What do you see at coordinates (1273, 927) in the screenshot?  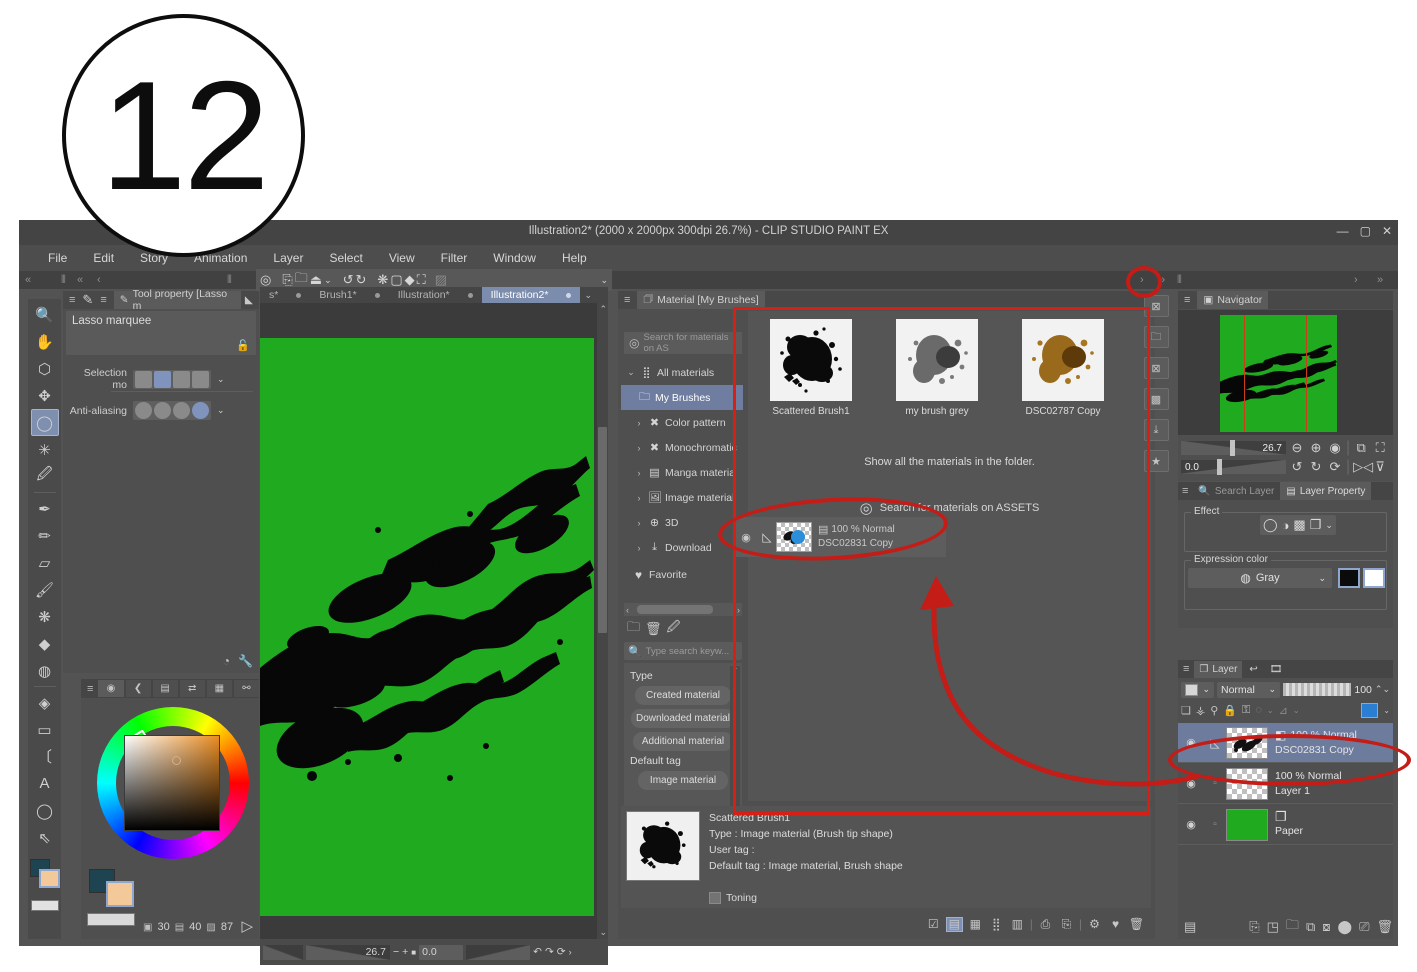 I see `new-vector-layer-icon: ◳` at bounding box center [1273, 927].